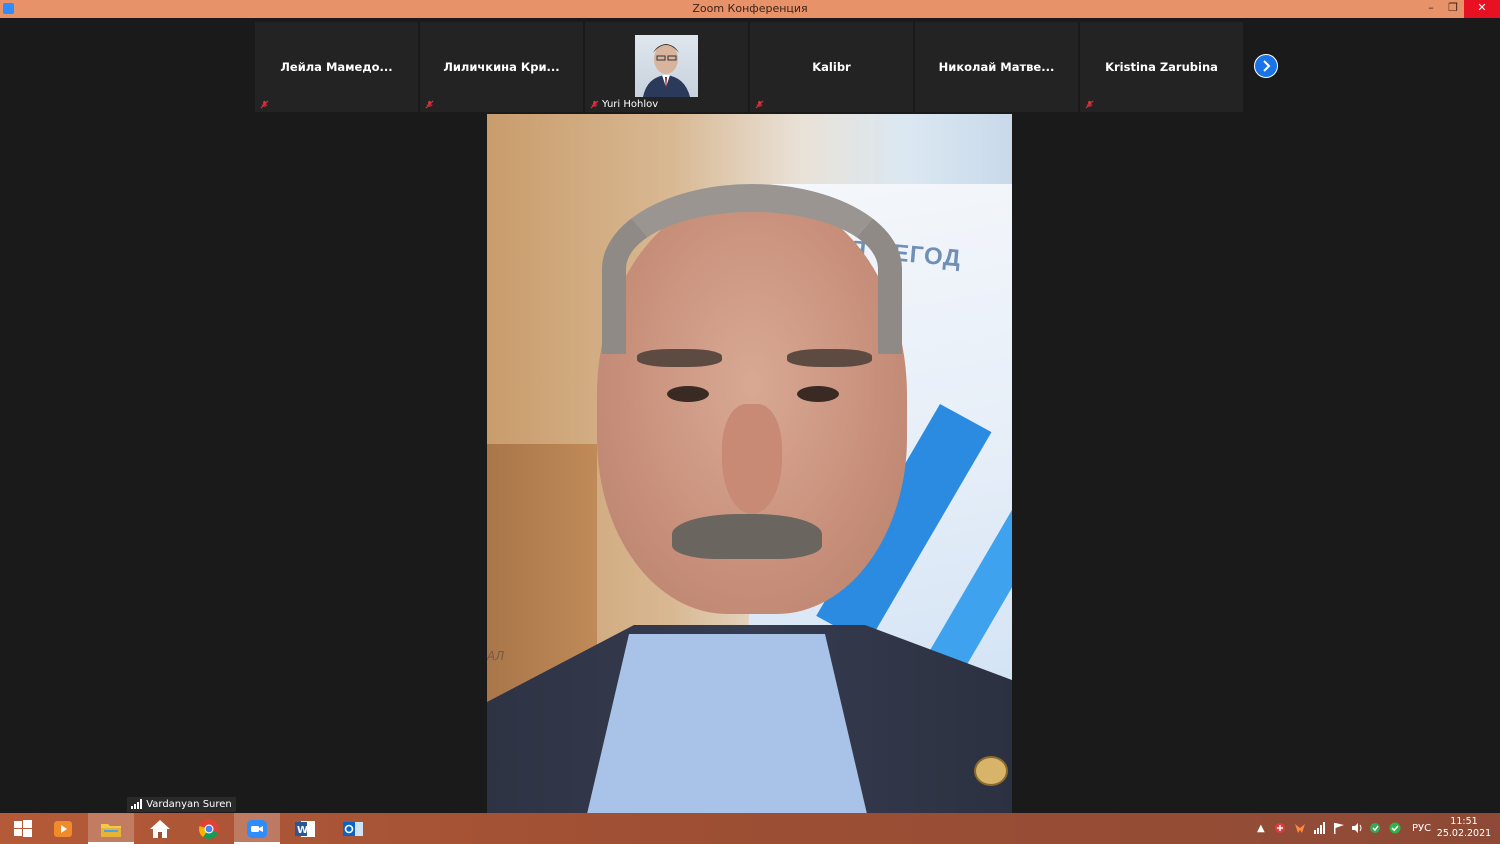 Image resolution: width=1500 pixels, height=844 pixels. I want to click on vpn-icon, so click(1300, 828).